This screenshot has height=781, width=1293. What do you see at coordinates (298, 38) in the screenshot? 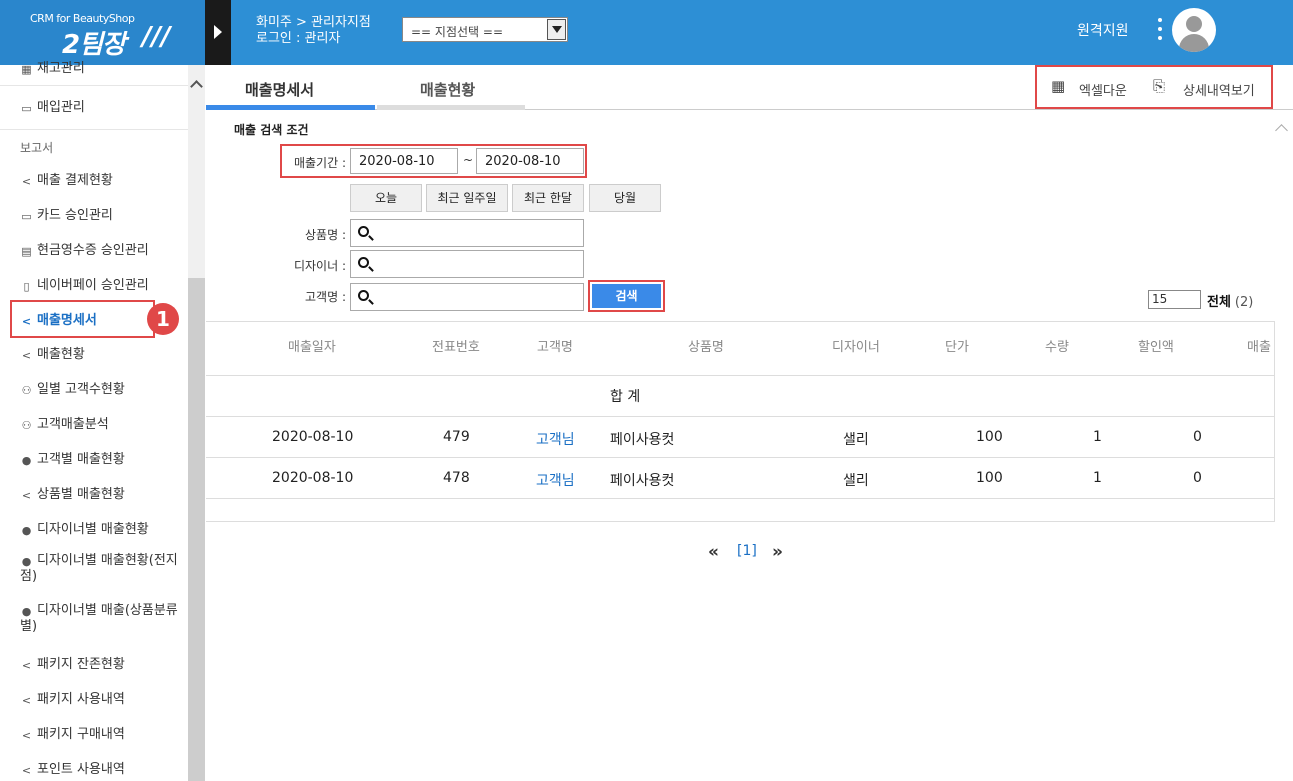
I see `login-info: 로그인 : 관리자` at bounding box center [298, 38].